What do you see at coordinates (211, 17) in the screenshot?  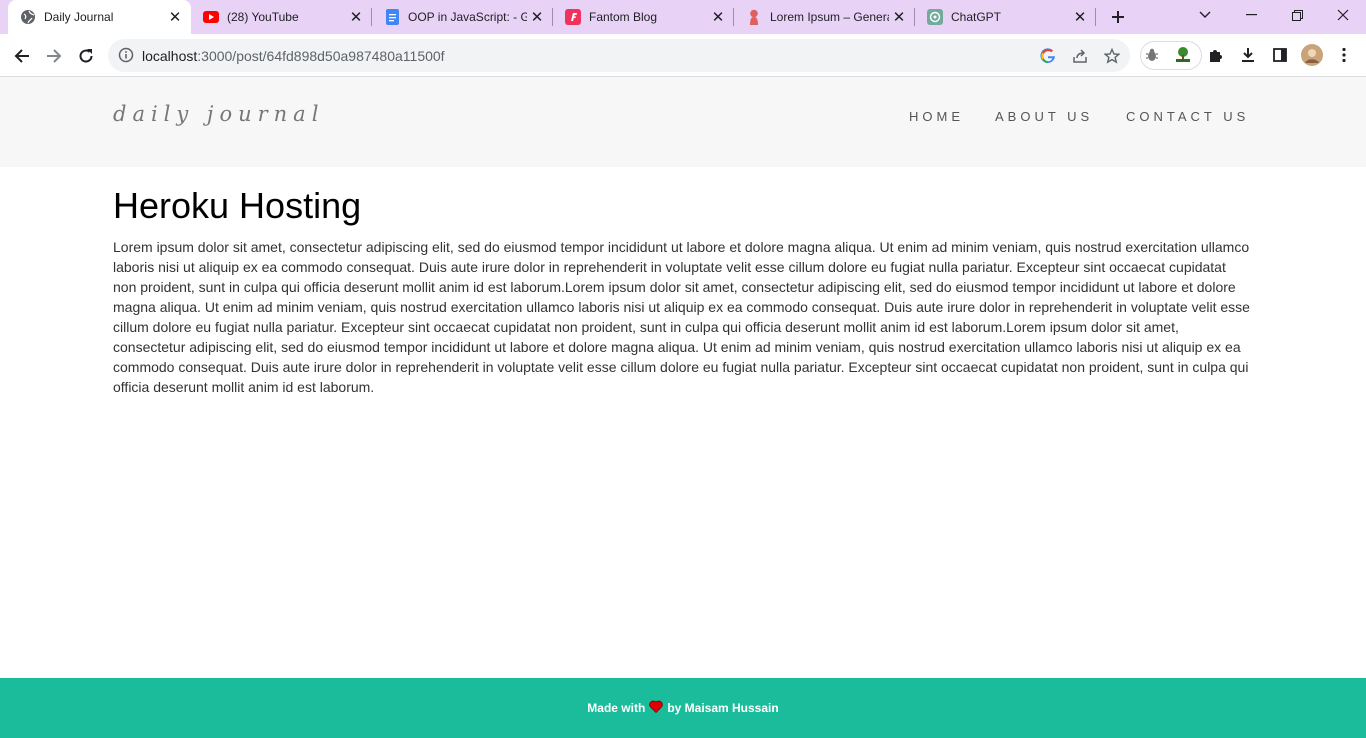 I see `youtube-icon` at bounding box center [211, 17].